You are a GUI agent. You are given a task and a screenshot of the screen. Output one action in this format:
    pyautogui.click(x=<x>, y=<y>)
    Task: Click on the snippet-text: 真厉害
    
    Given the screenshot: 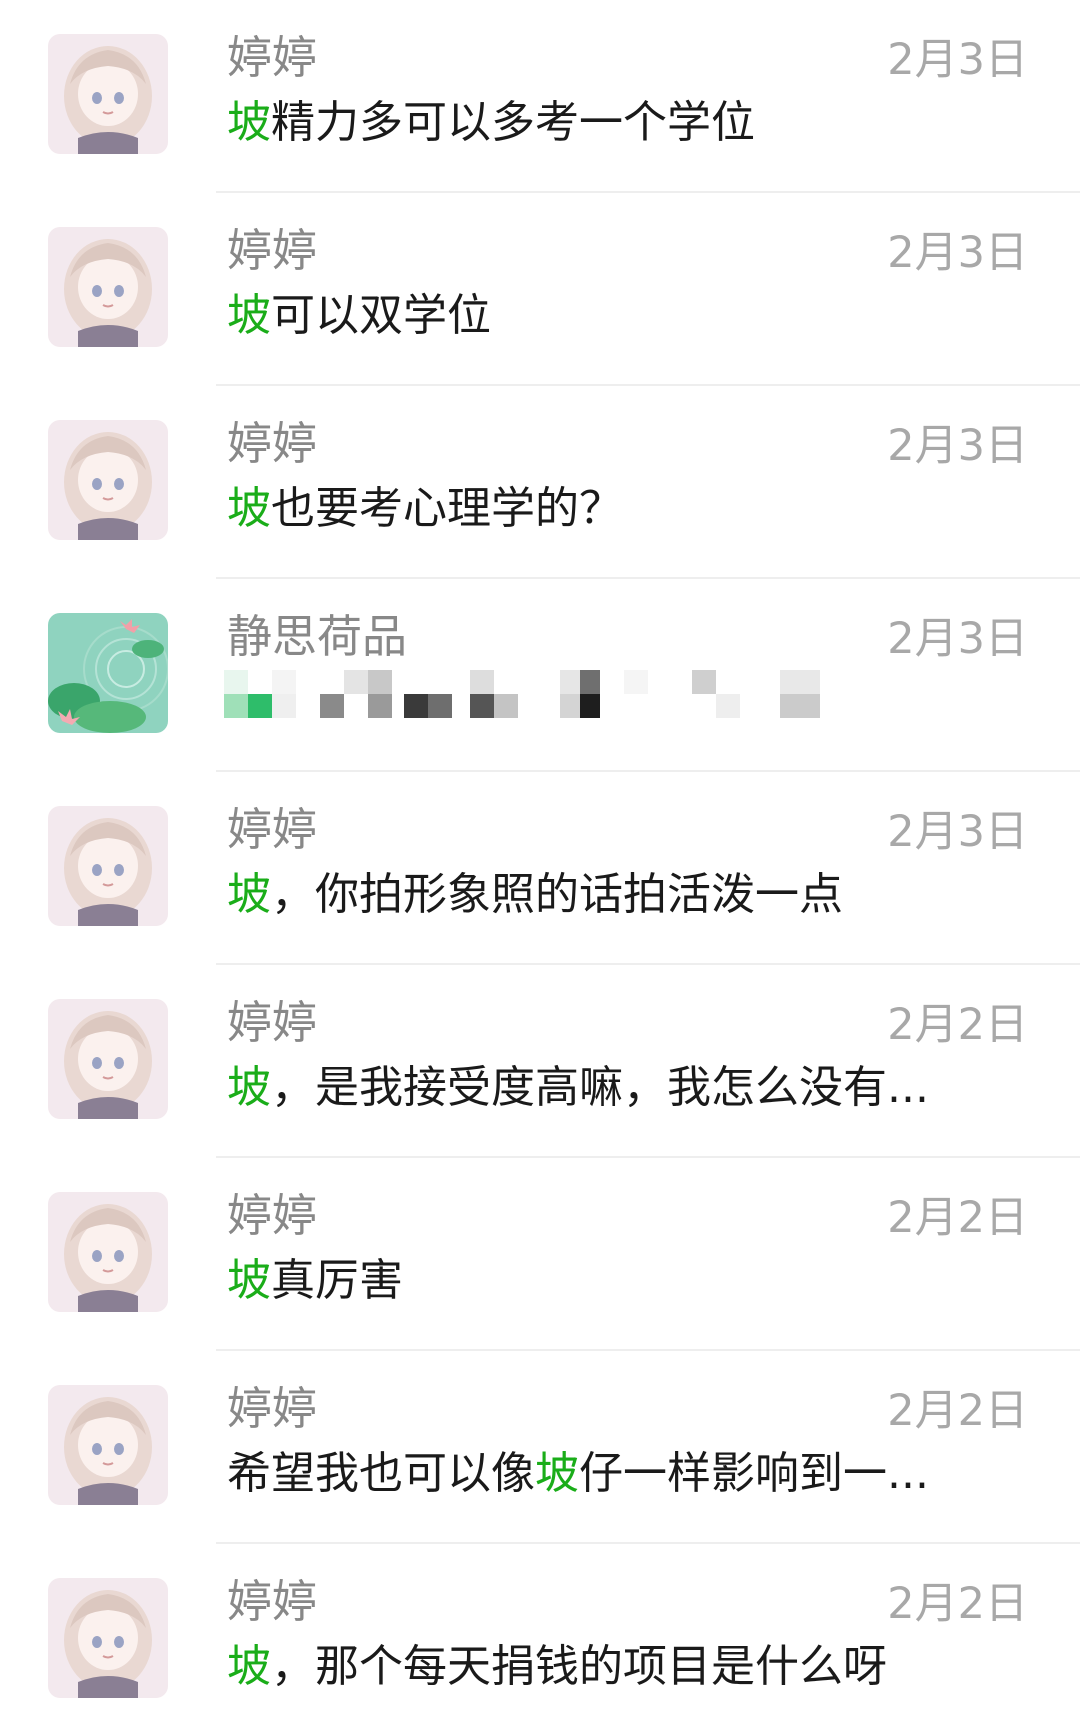 What is the action you would take?
    pyautogui.click(x=337, y=1280)
    